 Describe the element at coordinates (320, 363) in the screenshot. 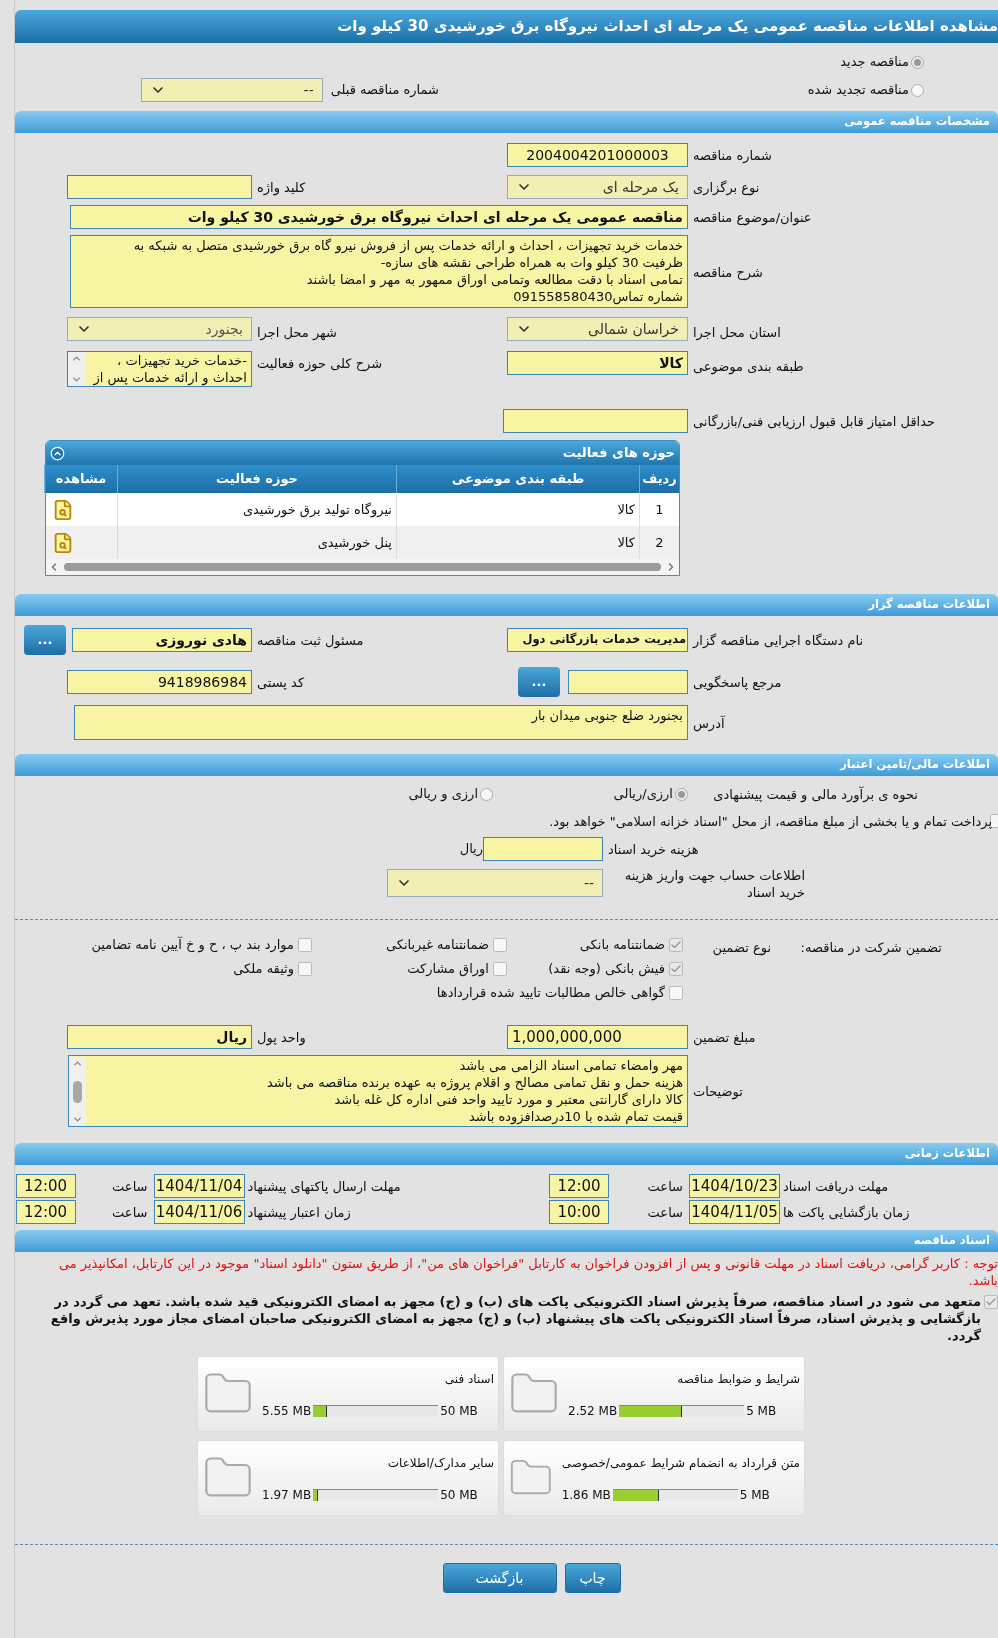

I see `field-label: شرح کلی حوزه فعالیت` at that location.